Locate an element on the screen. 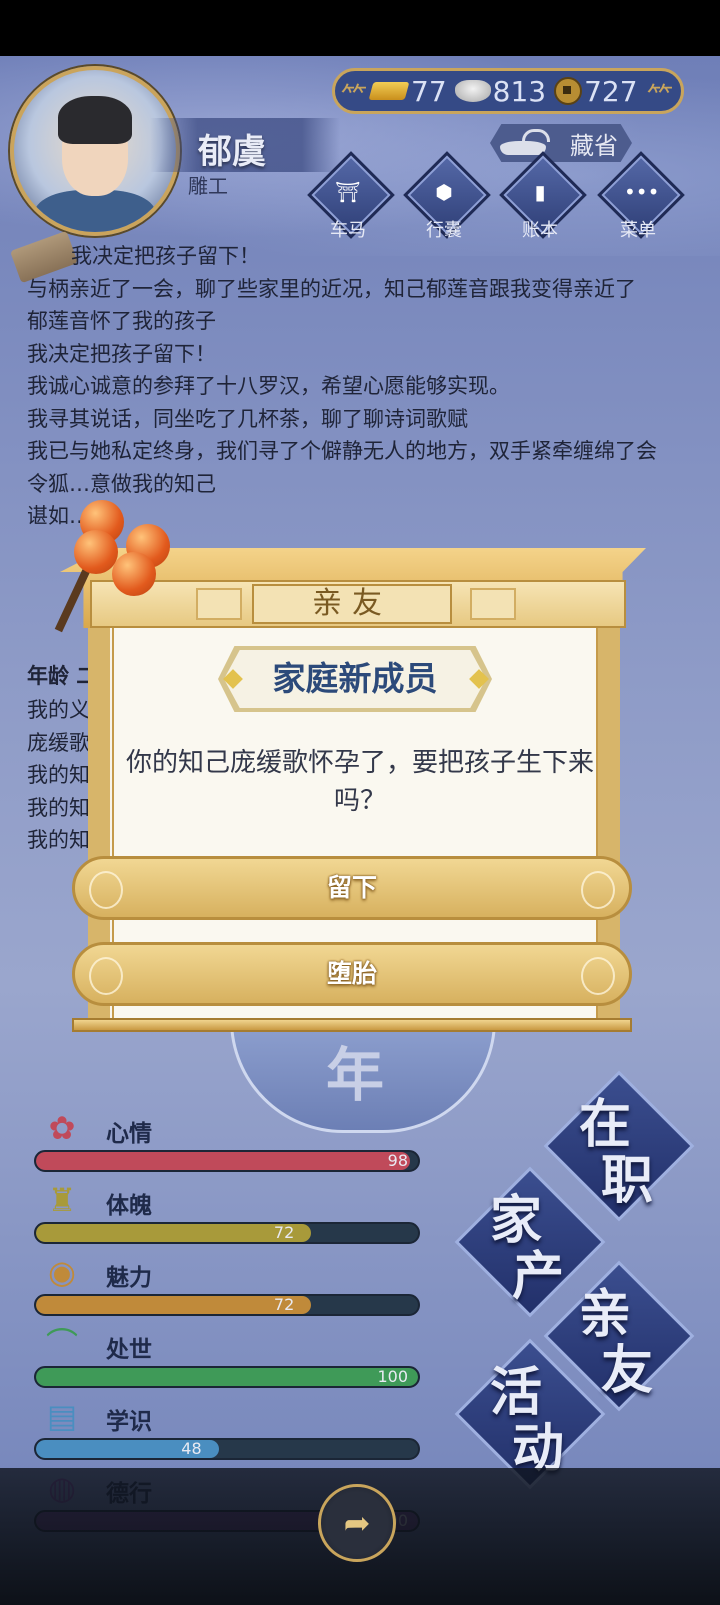 This screenshot has height=1605, width=720. share-button: ➦ is located at coordinates (357, 1523).